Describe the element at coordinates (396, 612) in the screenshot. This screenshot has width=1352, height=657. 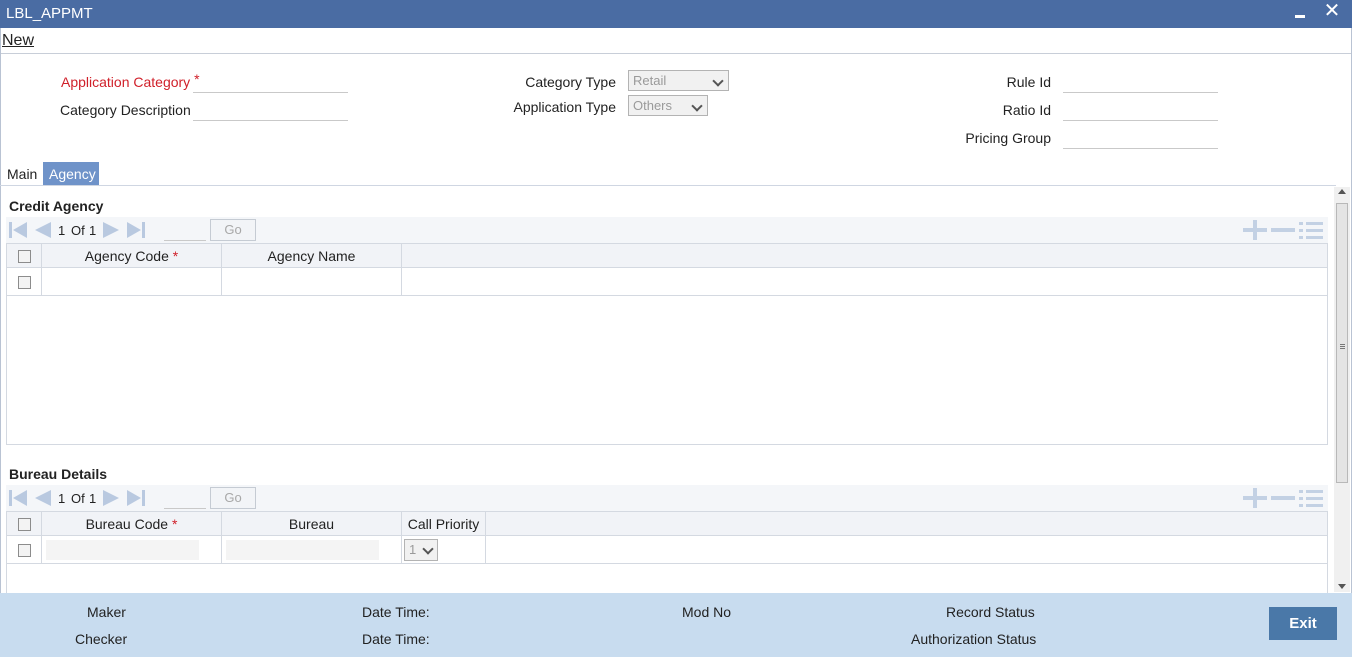
I see `maker-date-time-label: Date Time:` at that location.